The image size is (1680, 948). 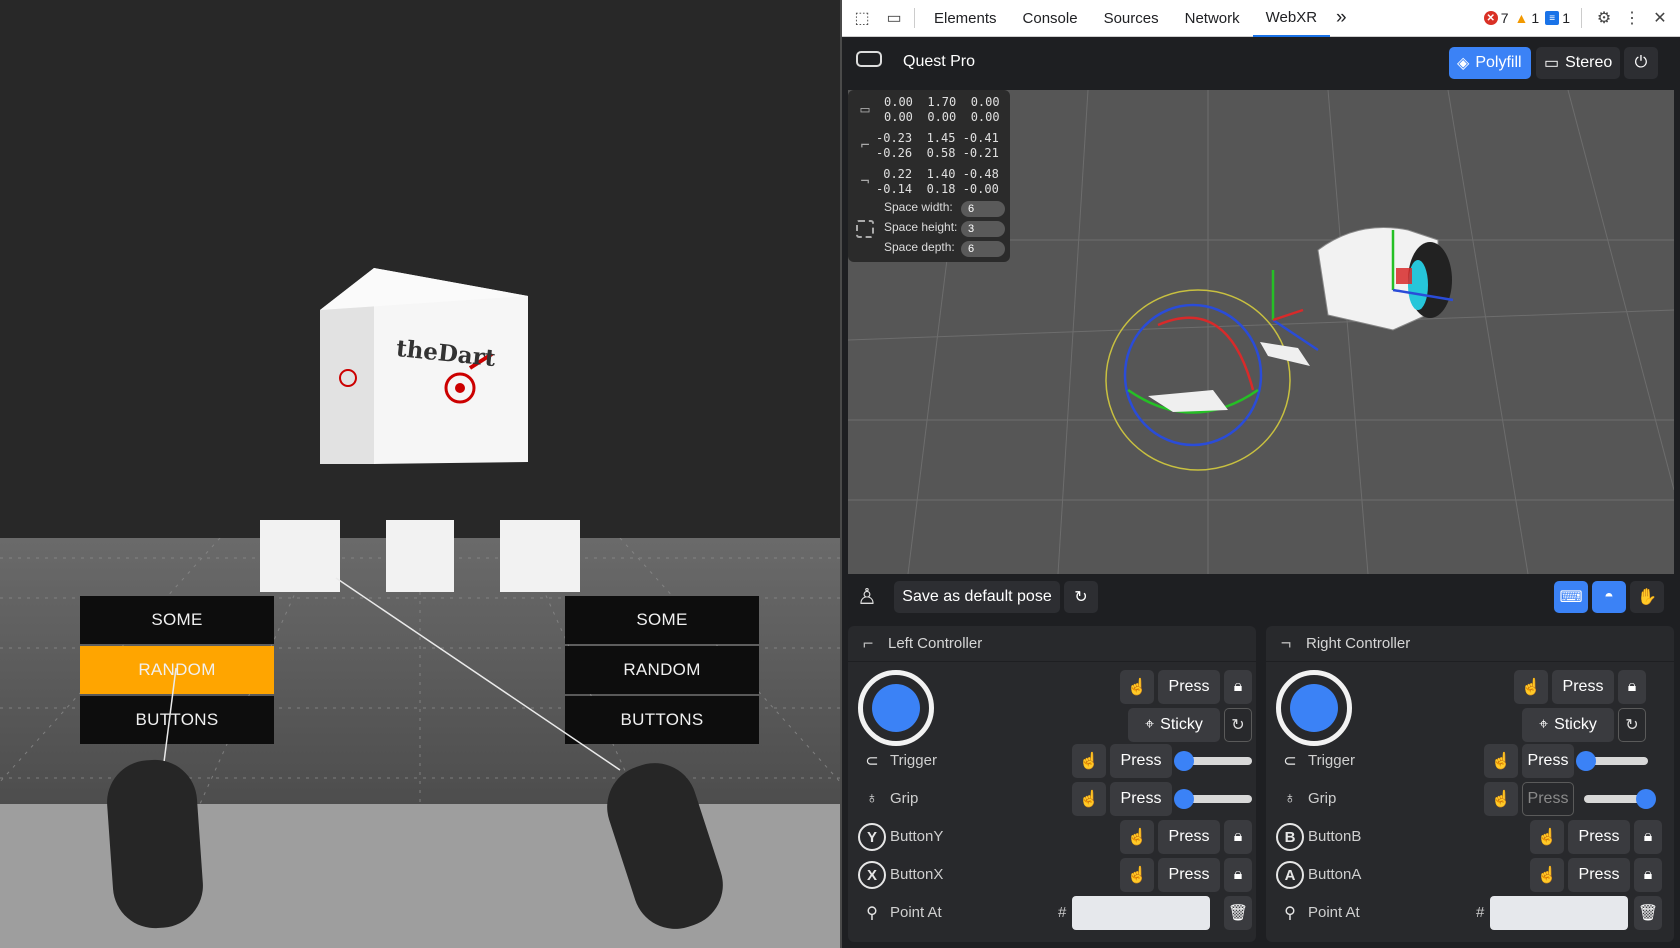 I want to click on tab-sources: Sources, so click(x=1131, y=18).